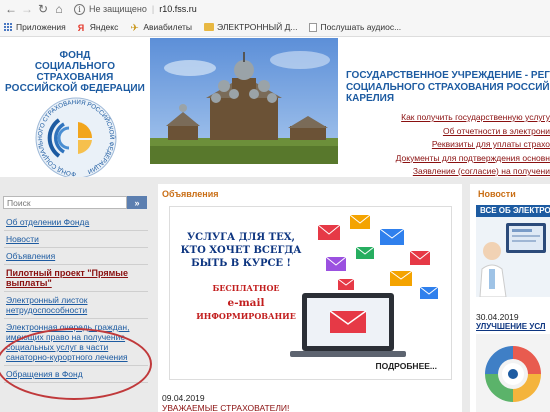 Image resolution: width=550 pixels, height=412 pixels. Describe the element at coordinates (497, 317) in the screenshot. I see `right-news-date: 30.04.2019` at that location.